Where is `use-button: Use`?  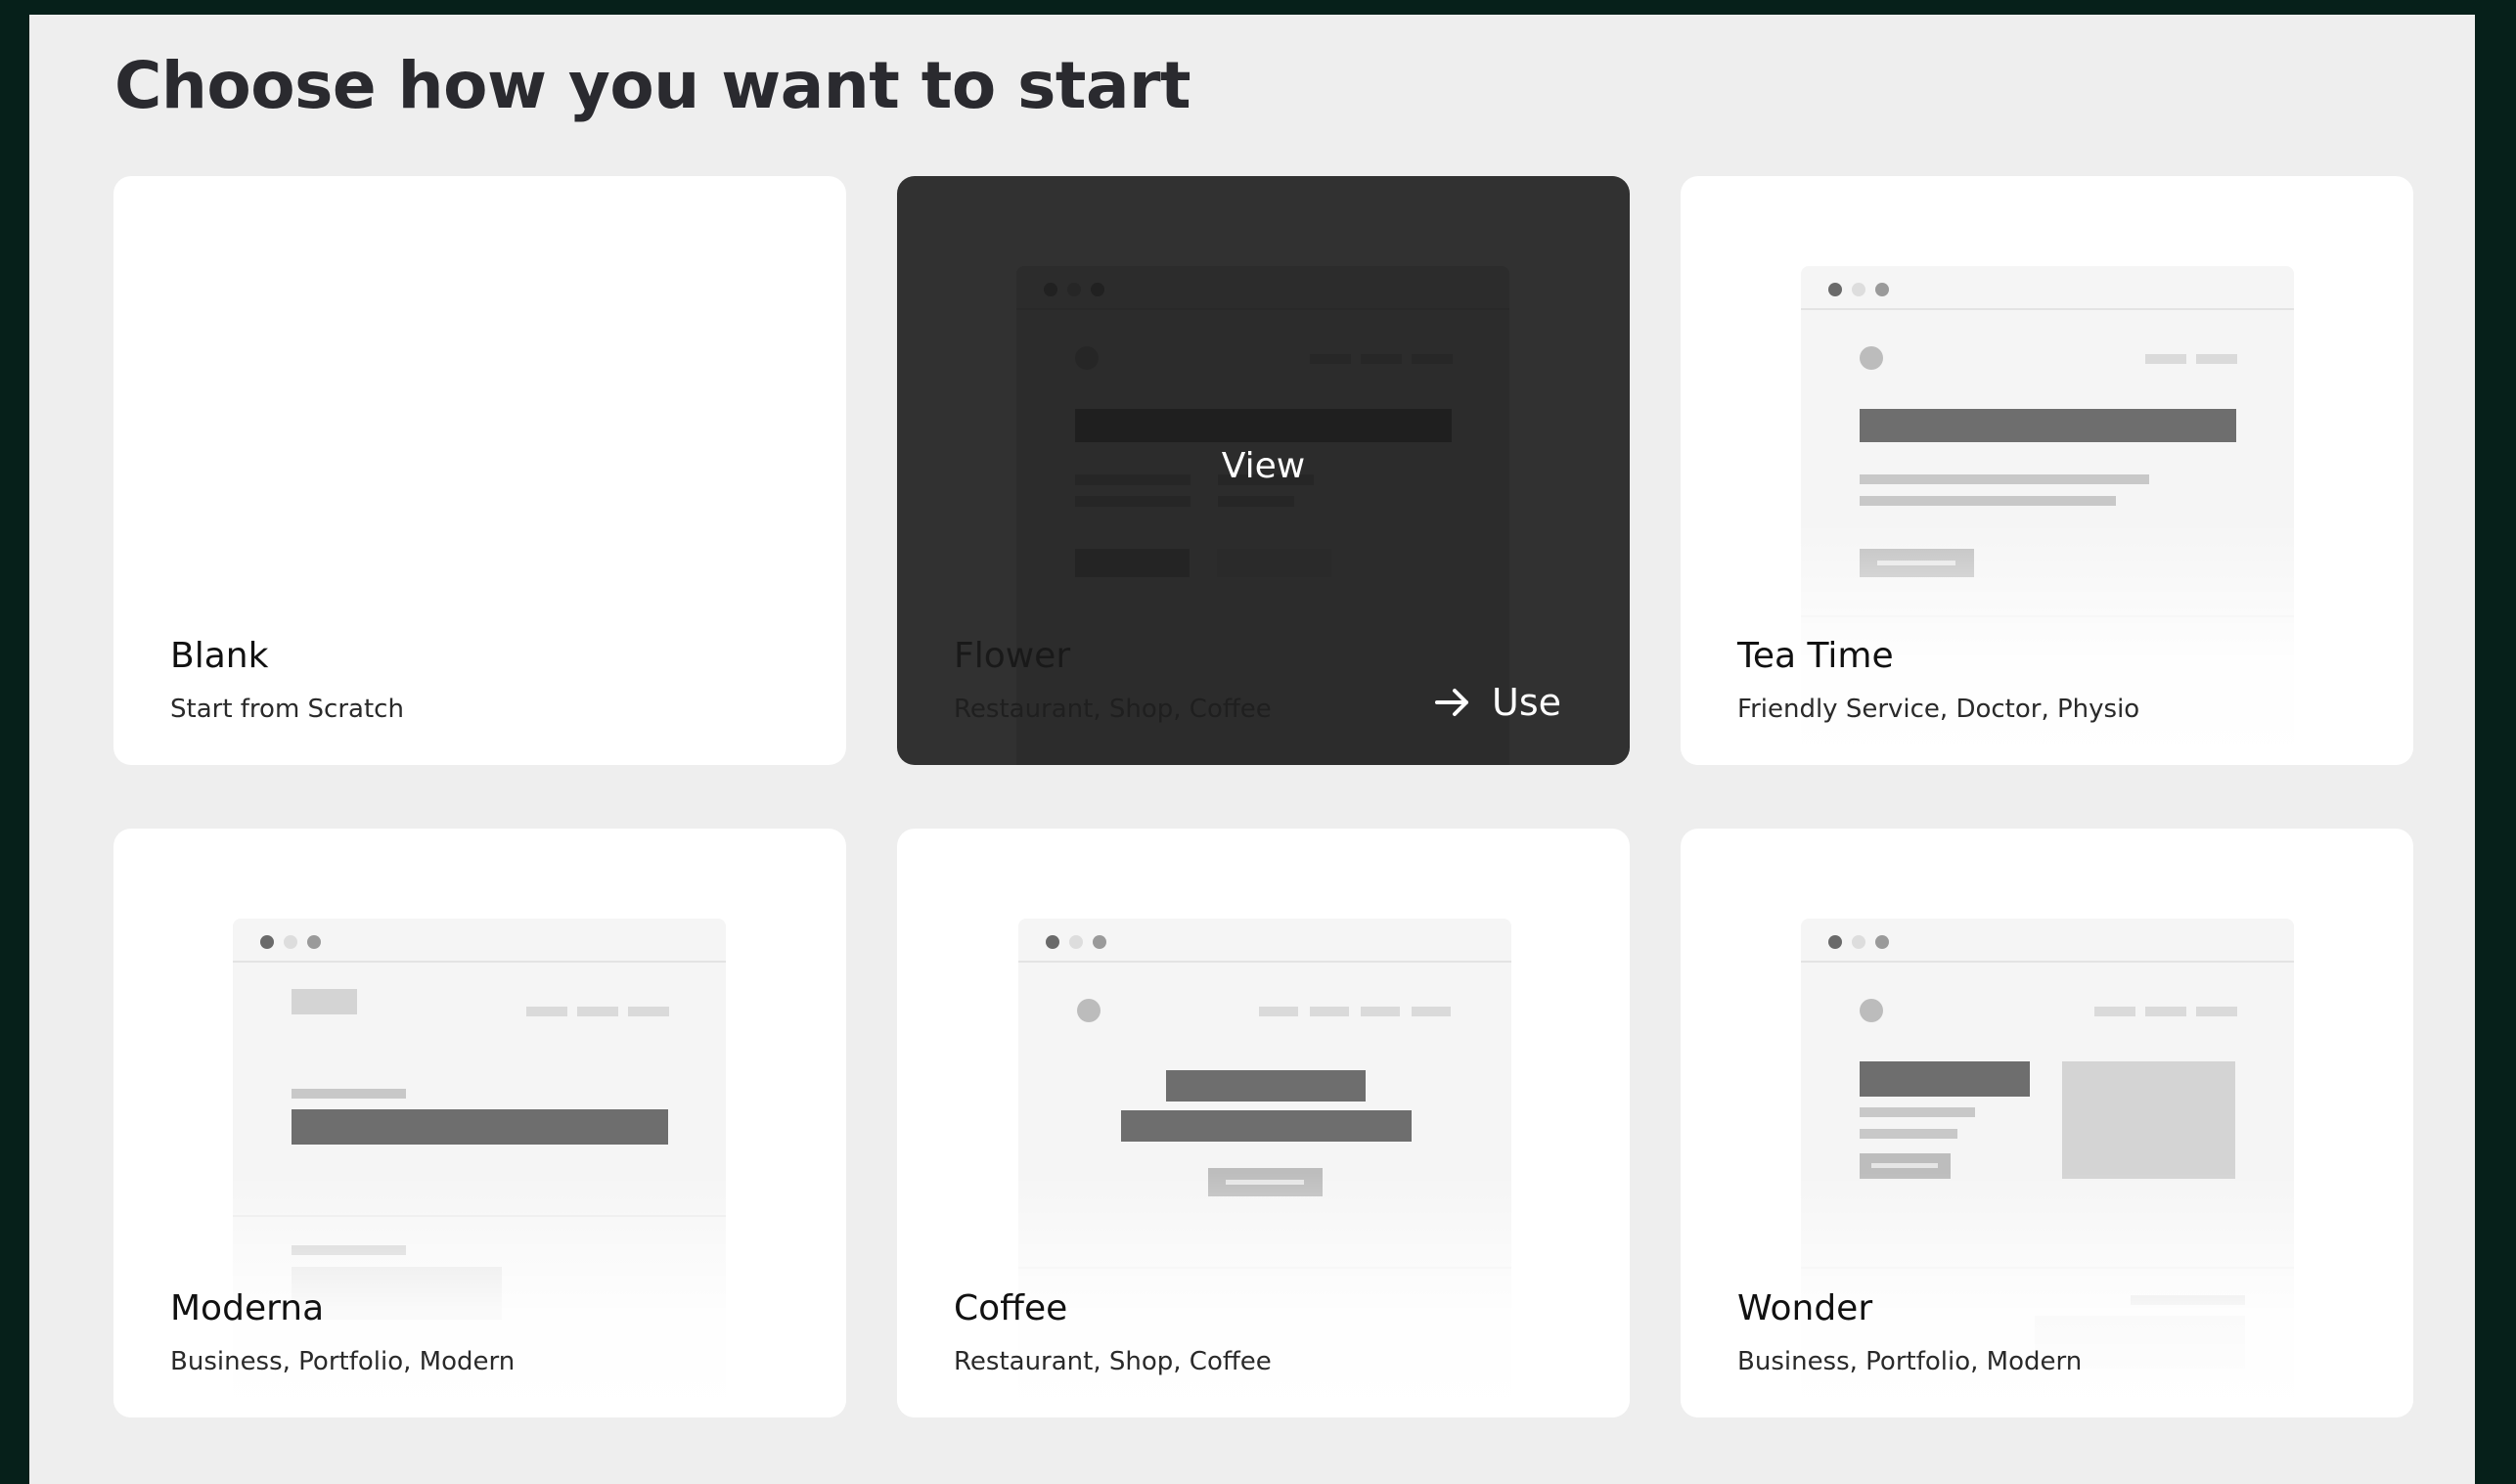
use-button: Use is located at coordinates (1497, 702).